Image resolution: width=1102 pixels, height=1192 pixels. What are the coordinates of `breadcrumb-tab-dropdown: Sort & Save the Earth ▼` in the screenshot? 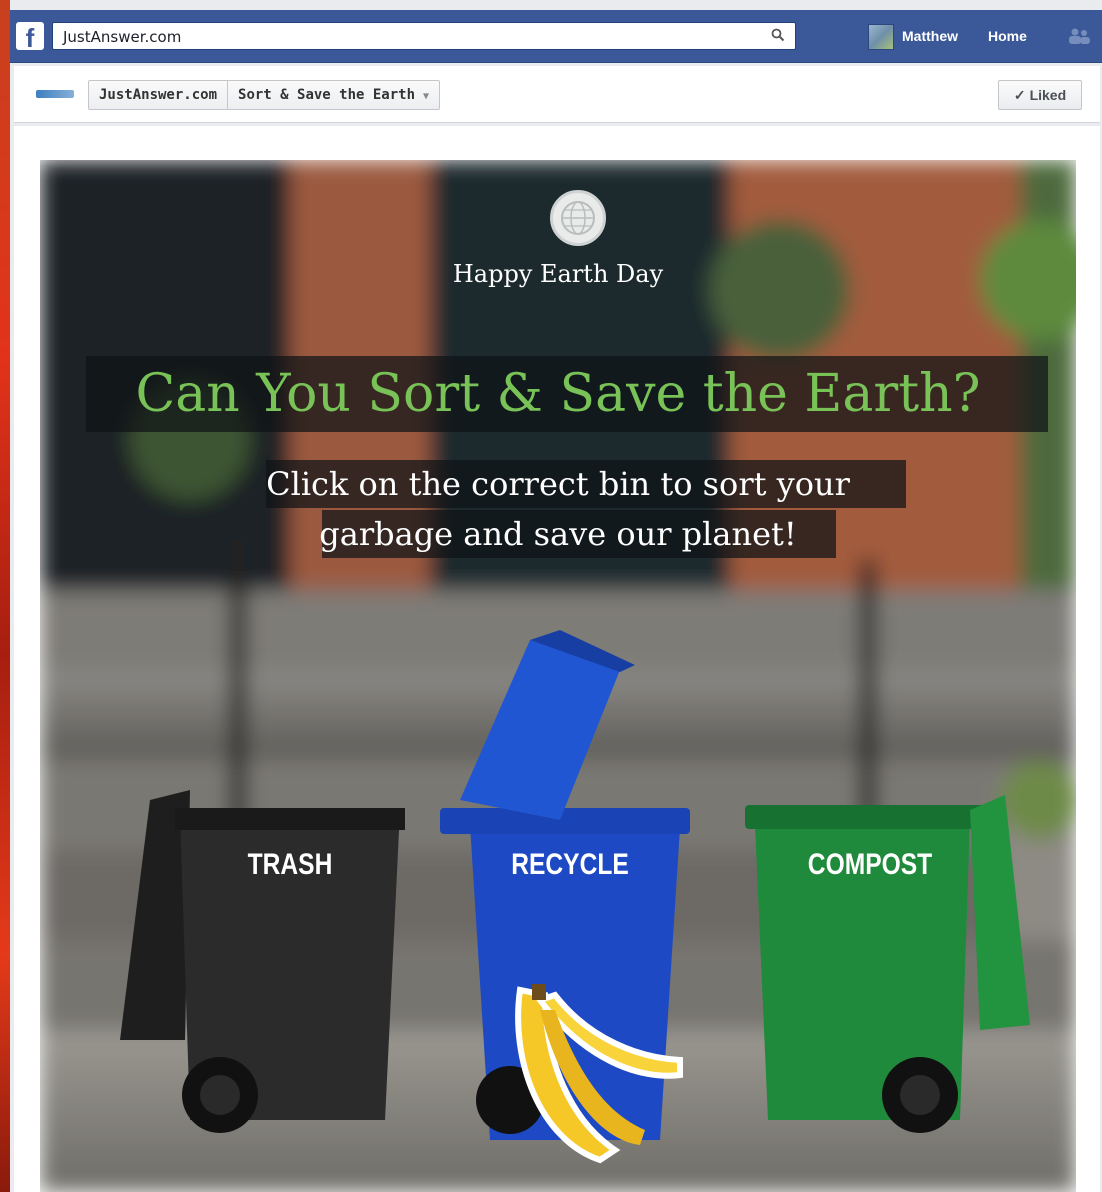 It's located at (333, 95).